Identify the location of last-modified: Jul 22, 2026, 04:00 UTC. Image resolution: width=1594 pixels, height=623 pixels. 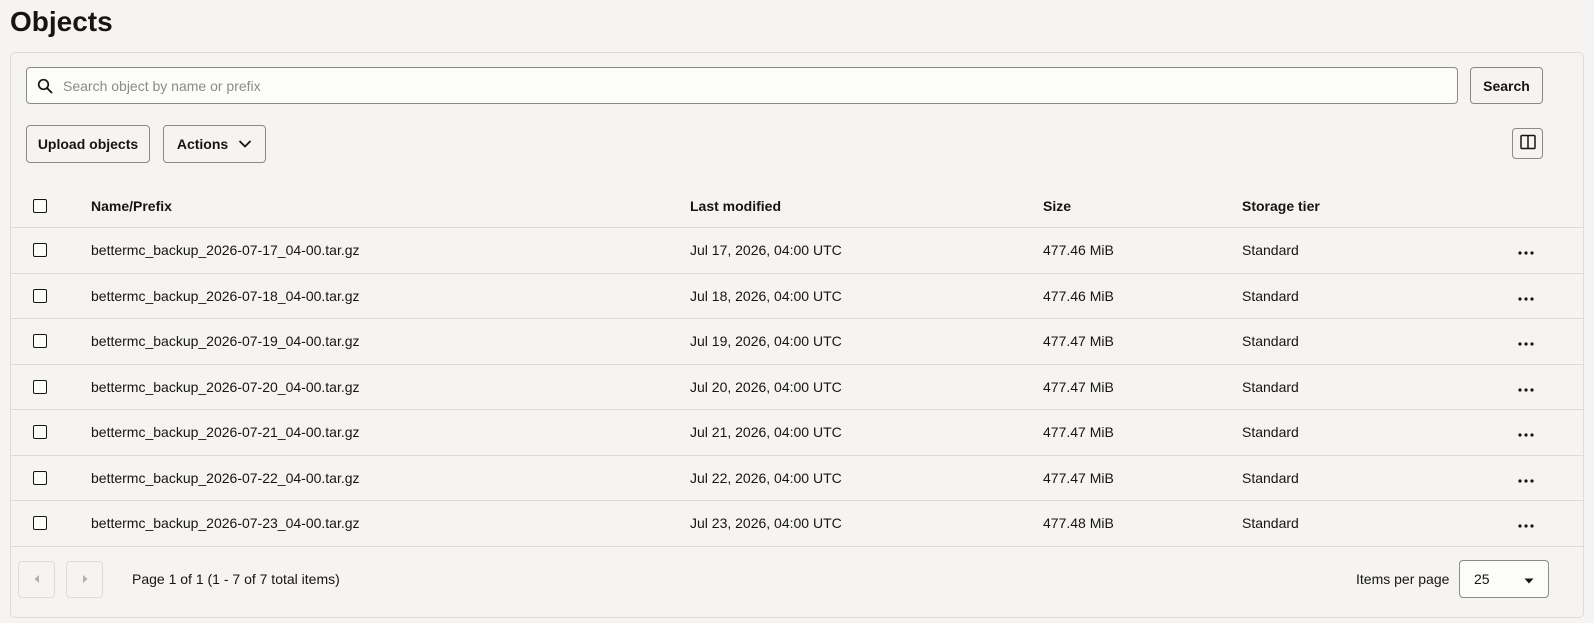
(766, 477).